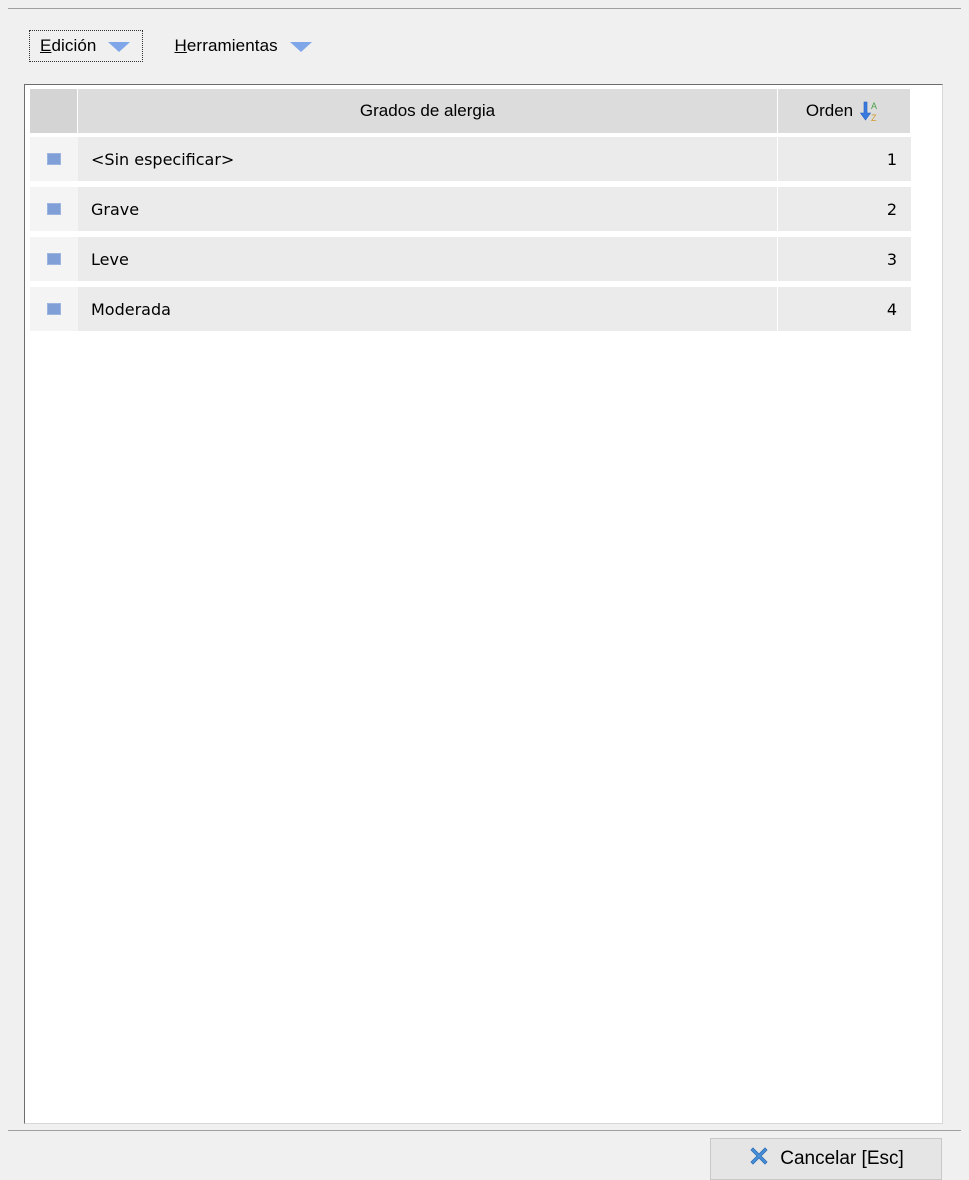 The image size is (969, 1180). Describe the element at coordinates (844, 309) in the screenshot. I see `cell-orden: 4` at that location.